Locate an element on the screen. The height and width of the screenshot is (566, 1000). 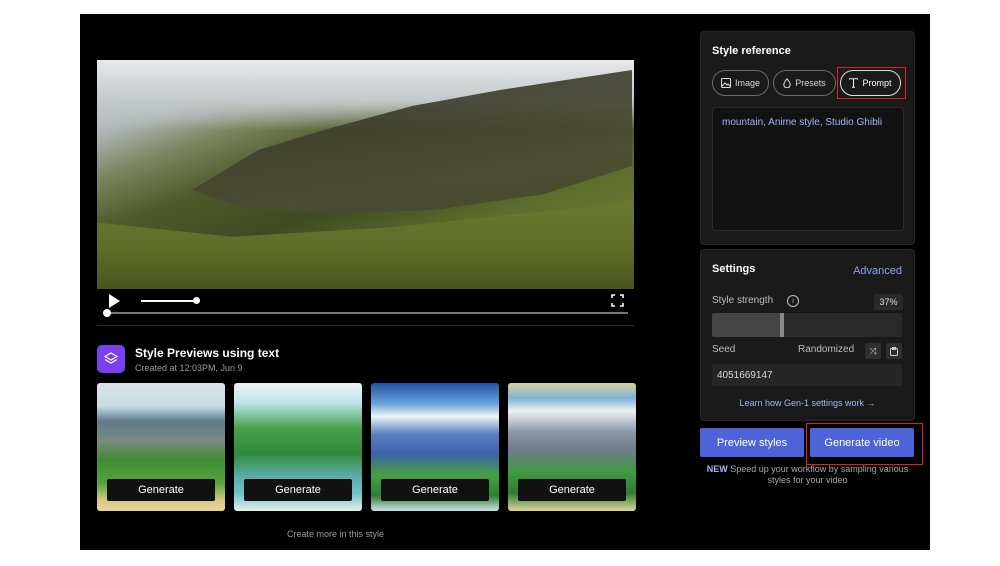
info-icon: i is located at coordinates (793, 301).